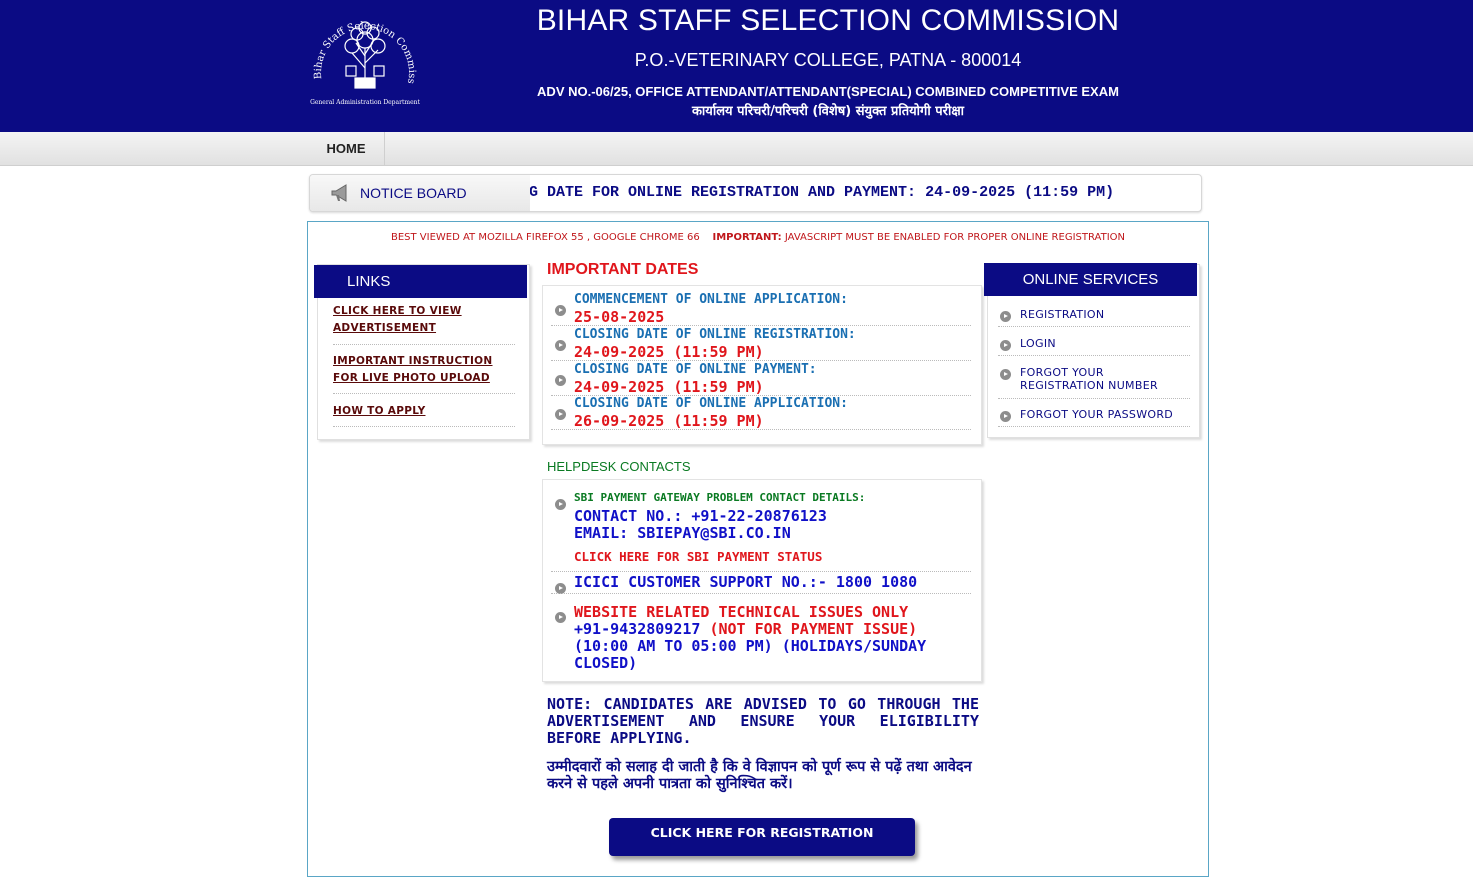  What do you see at coordinates (619, 317) in the screenshot?
I see `date-value: 25-08-2025` at bounding box center [619, 317].